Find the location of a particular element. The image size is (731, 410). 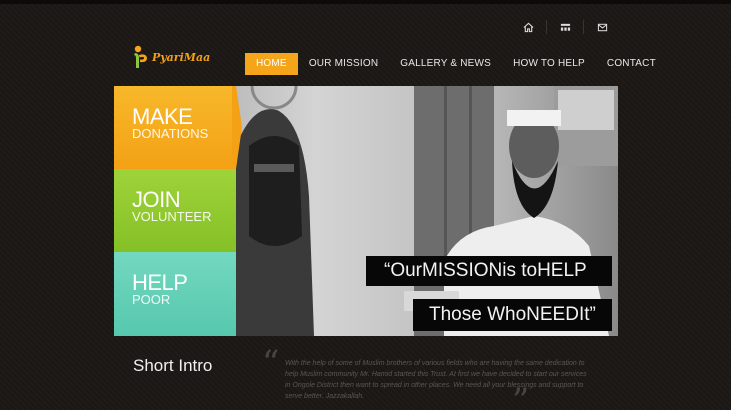

home-icon is located at coordinates (528, 27).